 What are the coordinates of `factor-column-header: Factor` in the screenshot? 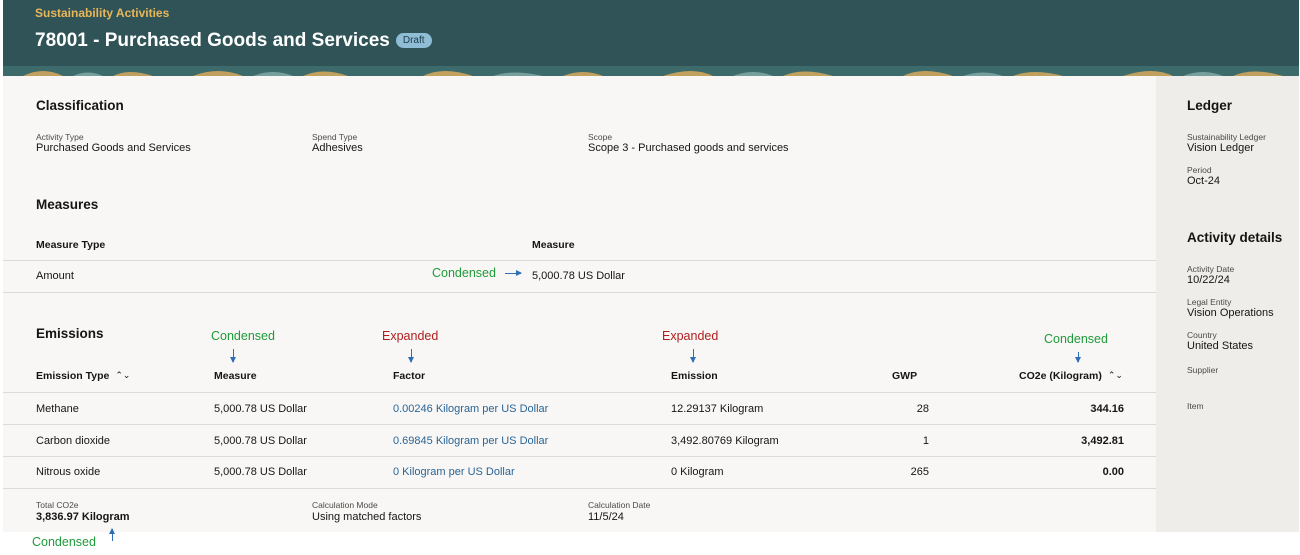 It's located at (409, 376).